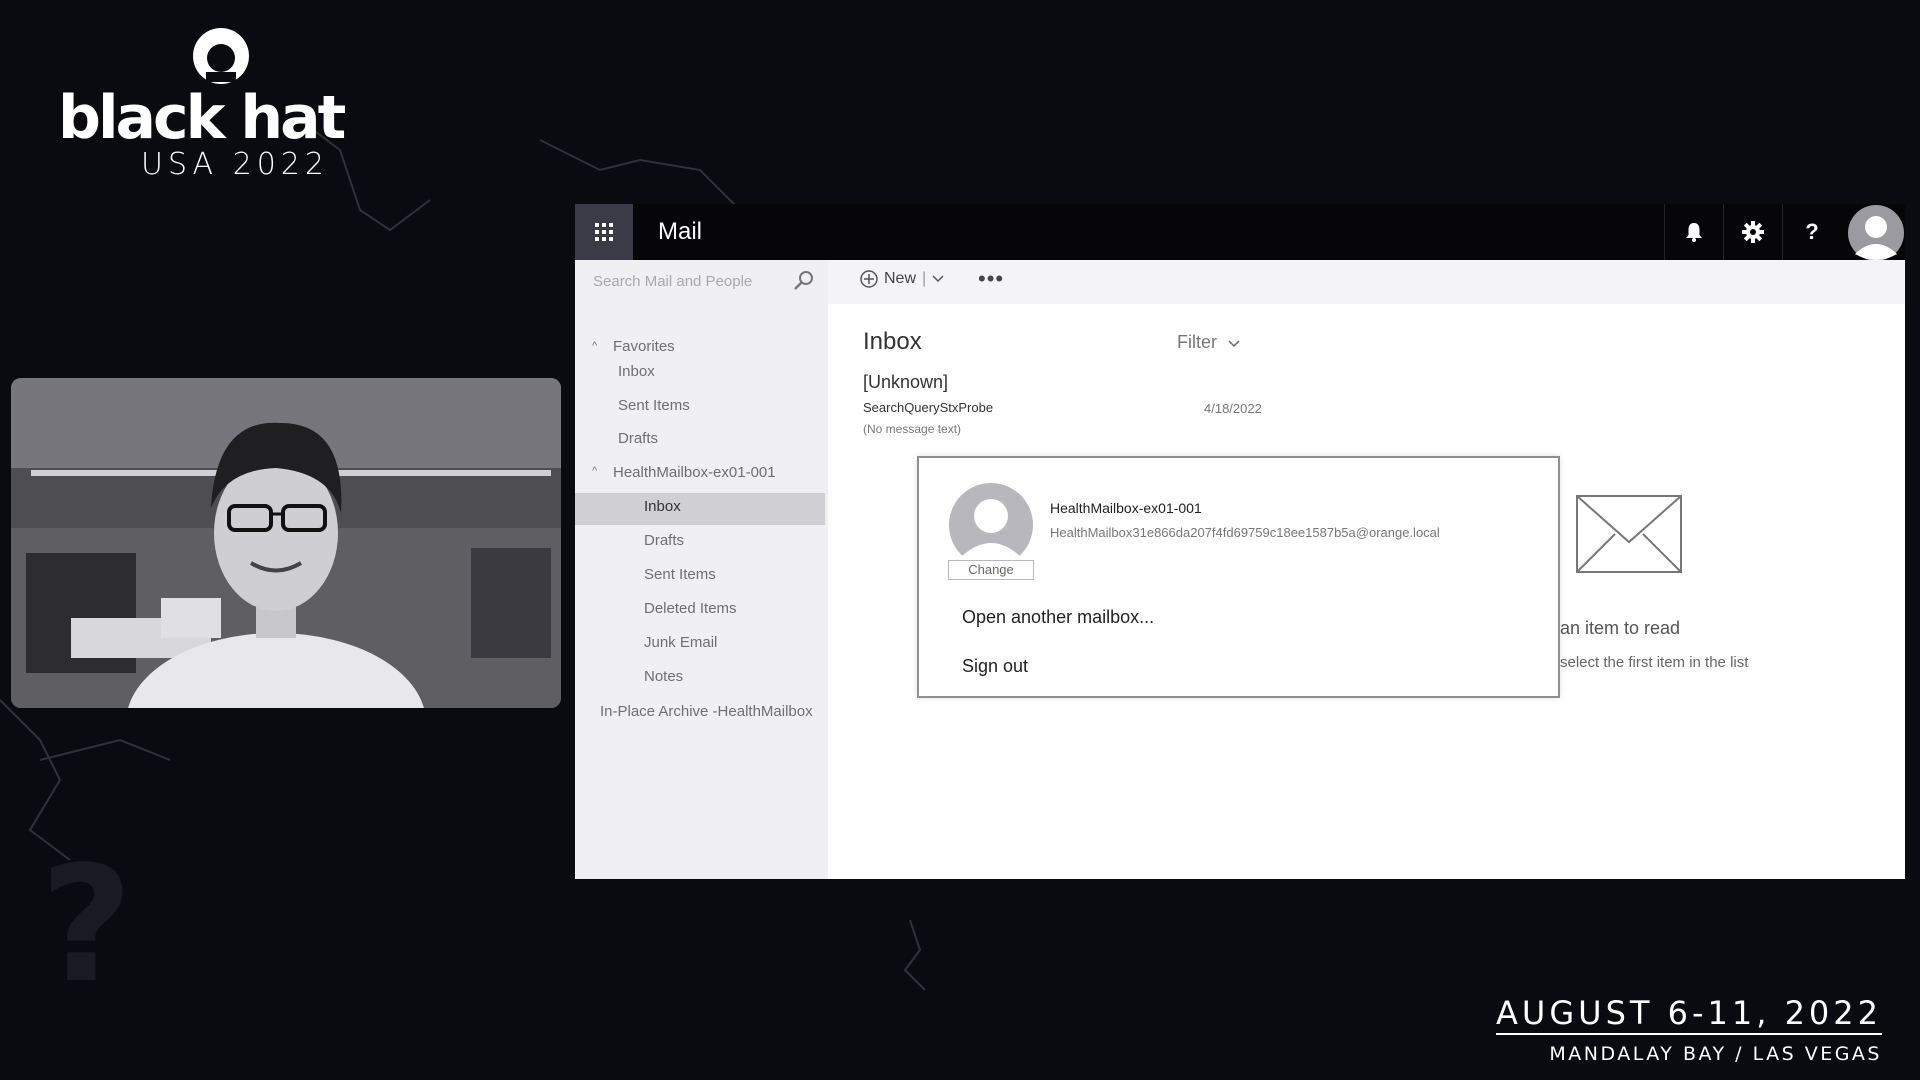  Describe the element at coordinates (1629, 534) in the screenshot. I see `envelope-icon` at that location.